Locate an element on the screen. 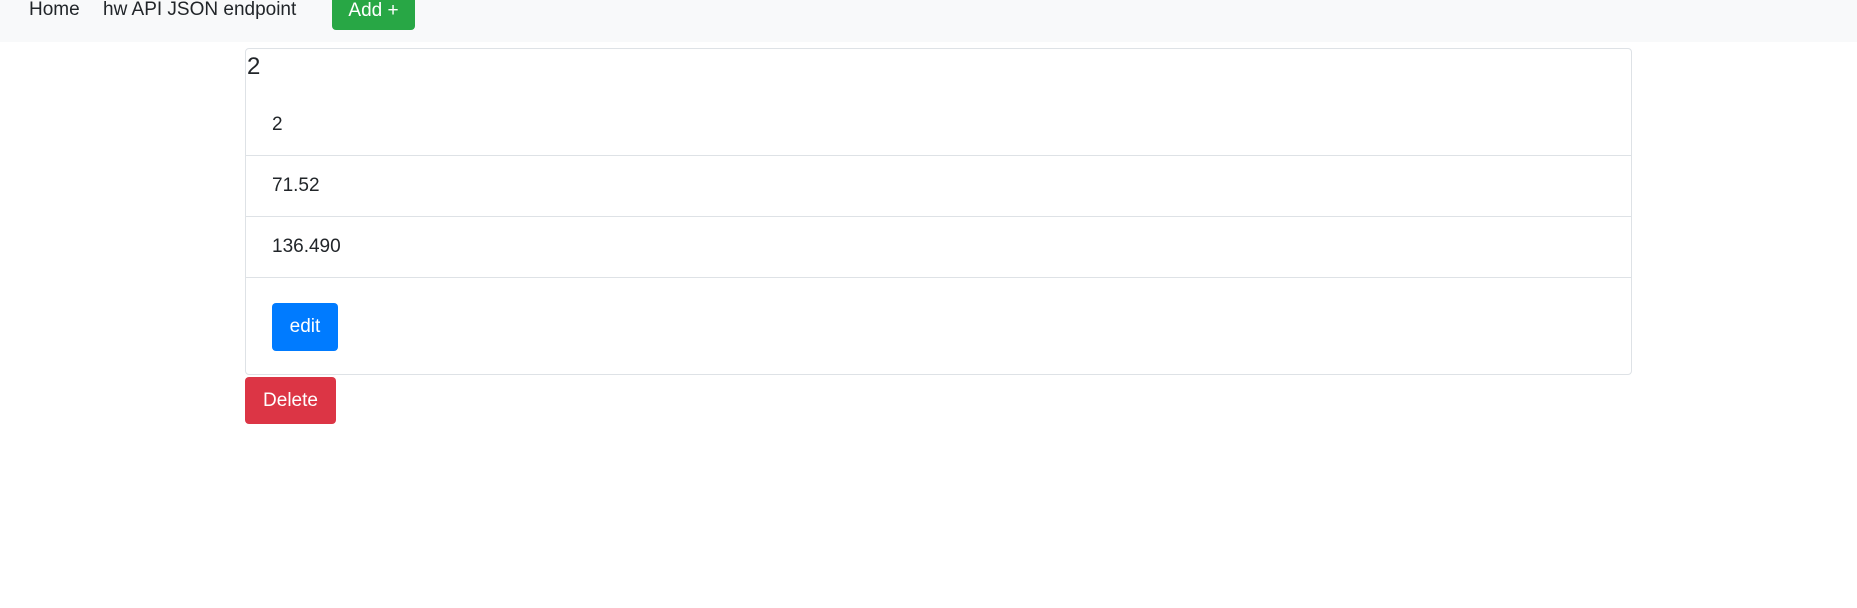 This screenshot has height=608, width=1857. nav-home-link: Home is located at coordinates (54, 10).